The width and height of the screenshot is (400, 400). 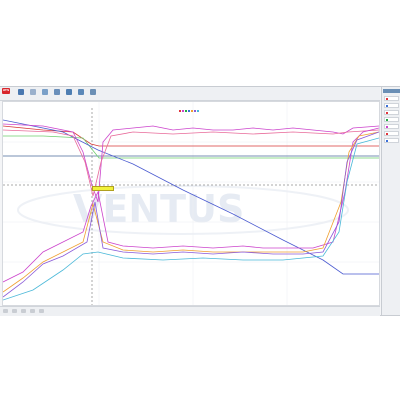 I want to click on cursor-icon, so click(x=33, y=92).